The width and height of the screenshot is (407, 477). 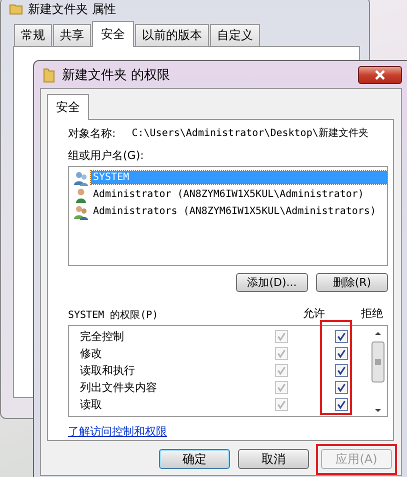 What do you see at coordinates (372, 313) in the screenshot?
I see `column-header: 拒绝` at bounding box center [372, 313].